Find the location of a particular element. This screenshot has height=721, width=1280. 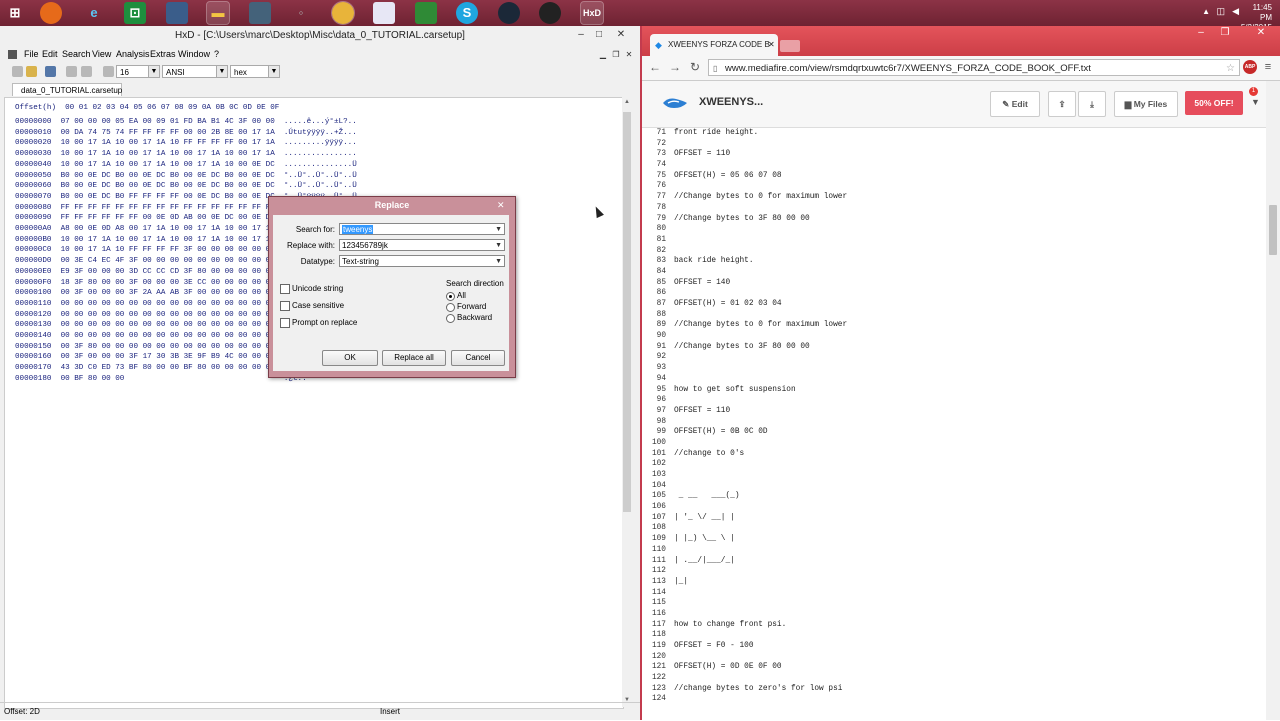

mdi-minimize-icon: ▁ is located at coordinates (603, 55).